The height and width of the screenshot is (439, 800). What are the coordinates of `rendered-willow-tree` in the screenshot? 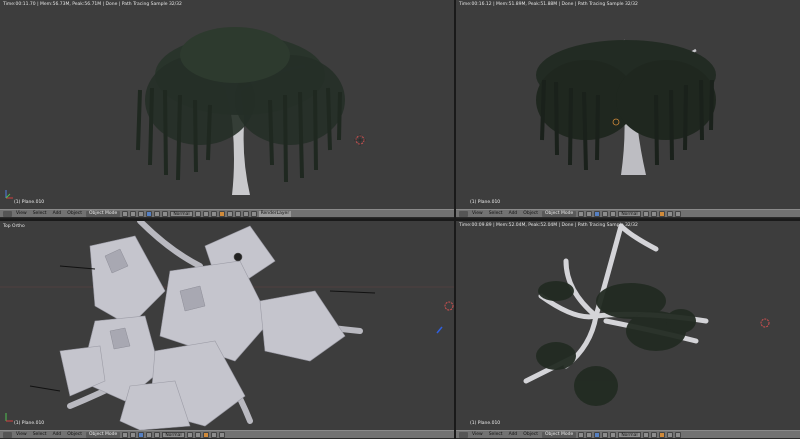 It's located at (626, 107).